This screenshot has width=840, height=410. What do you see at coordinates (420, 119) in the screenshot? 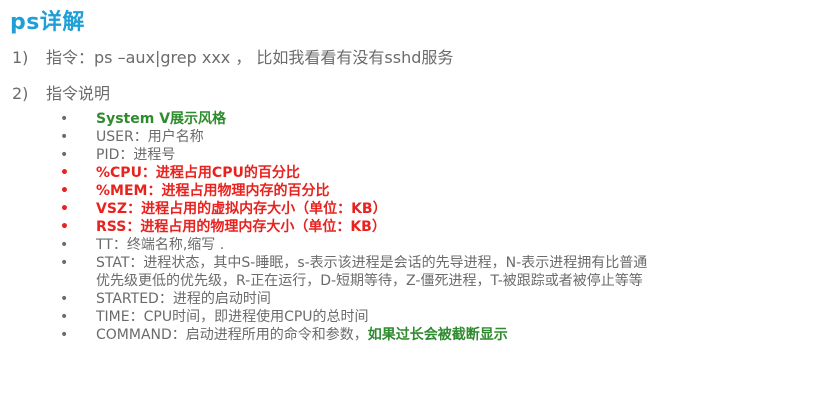
I see `list-item: • System V展示风格` at bounding box center [420, 119].